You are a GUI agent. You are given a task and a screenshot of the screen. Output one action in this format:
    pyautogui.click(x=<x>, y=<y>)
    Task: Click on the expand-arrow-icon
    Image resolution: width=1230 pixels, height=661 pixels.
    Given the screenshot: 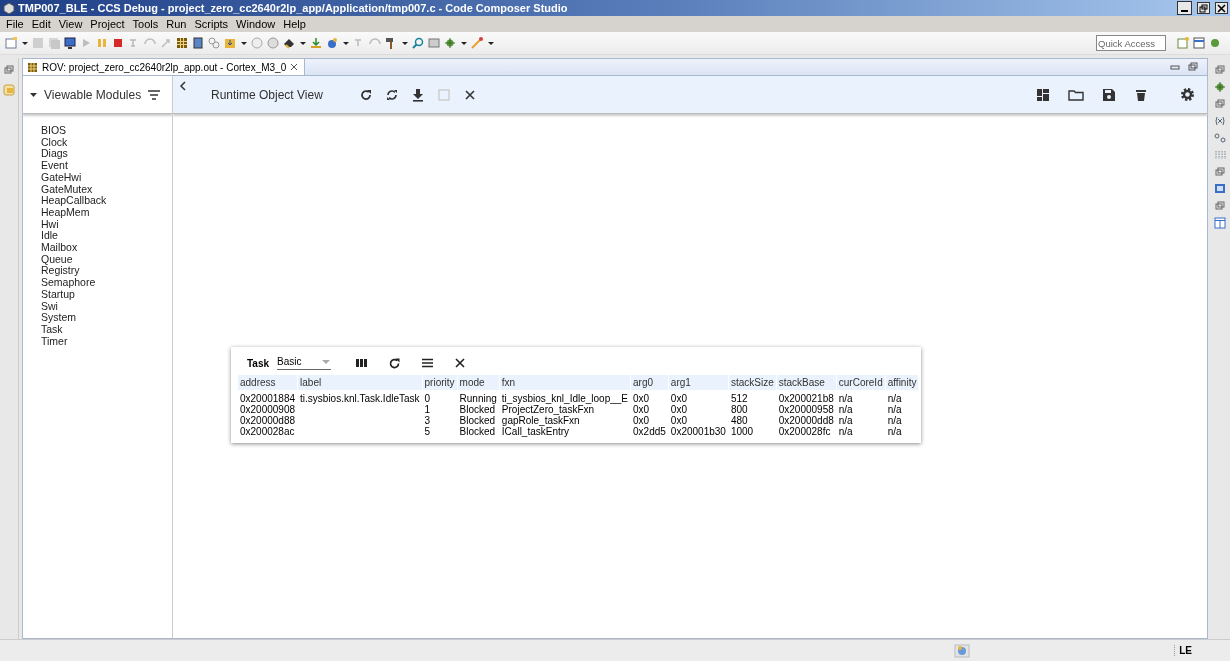 What is the action you would take?
    pyautogui.click(x=33, y=94)
    